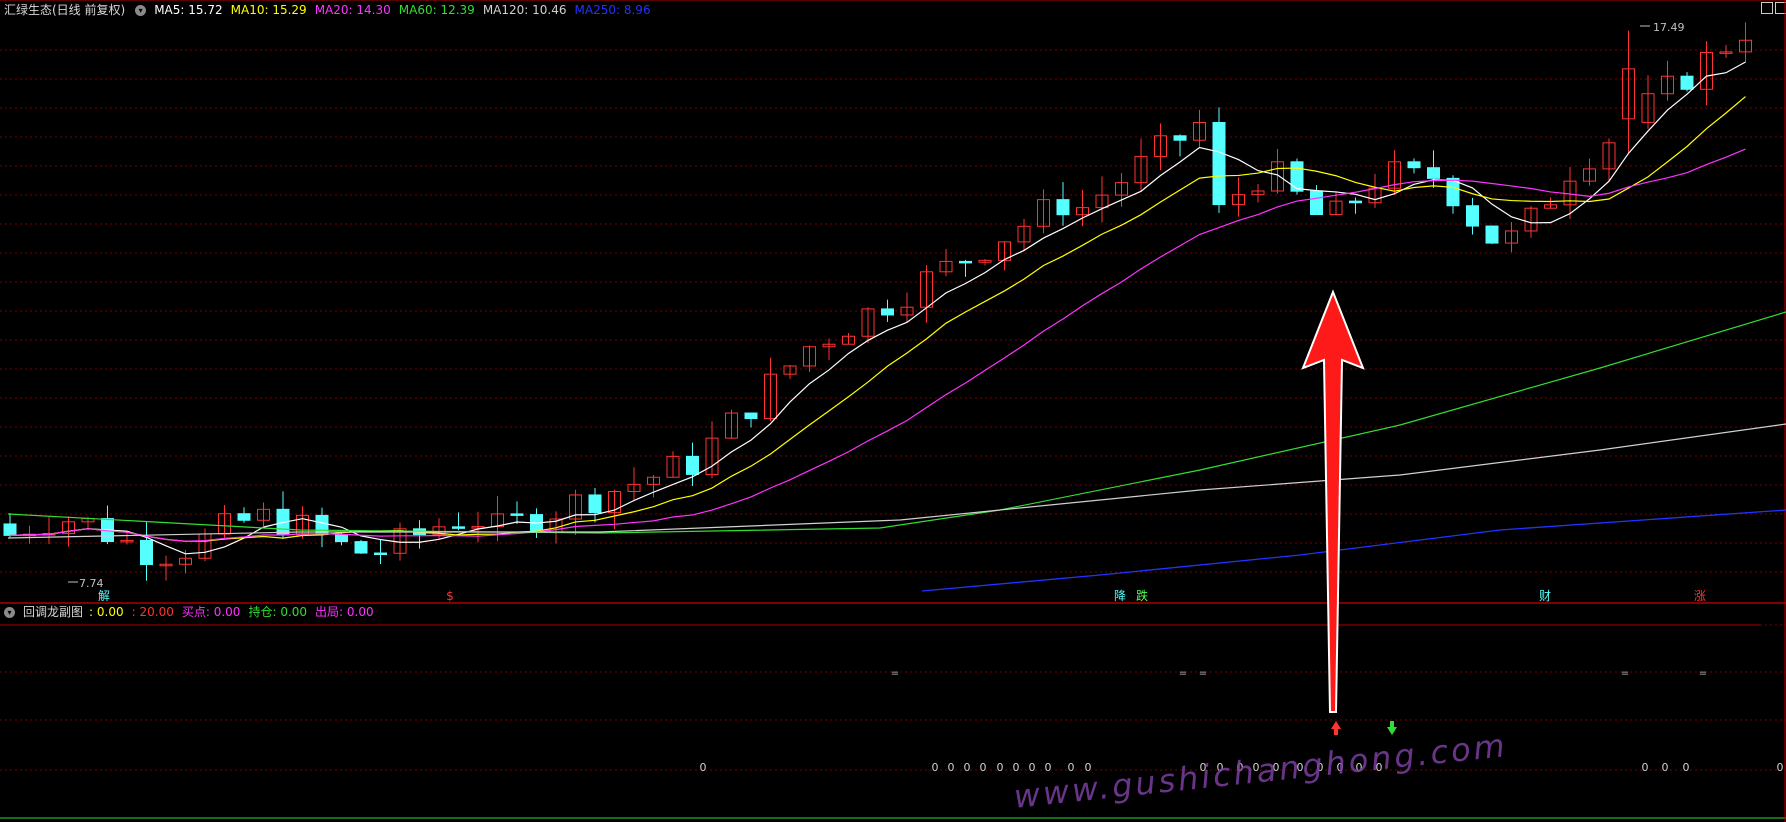  Describe the element at coordinates (1333, 501) in the screenshot. I see `annotation-arrow` at that location.